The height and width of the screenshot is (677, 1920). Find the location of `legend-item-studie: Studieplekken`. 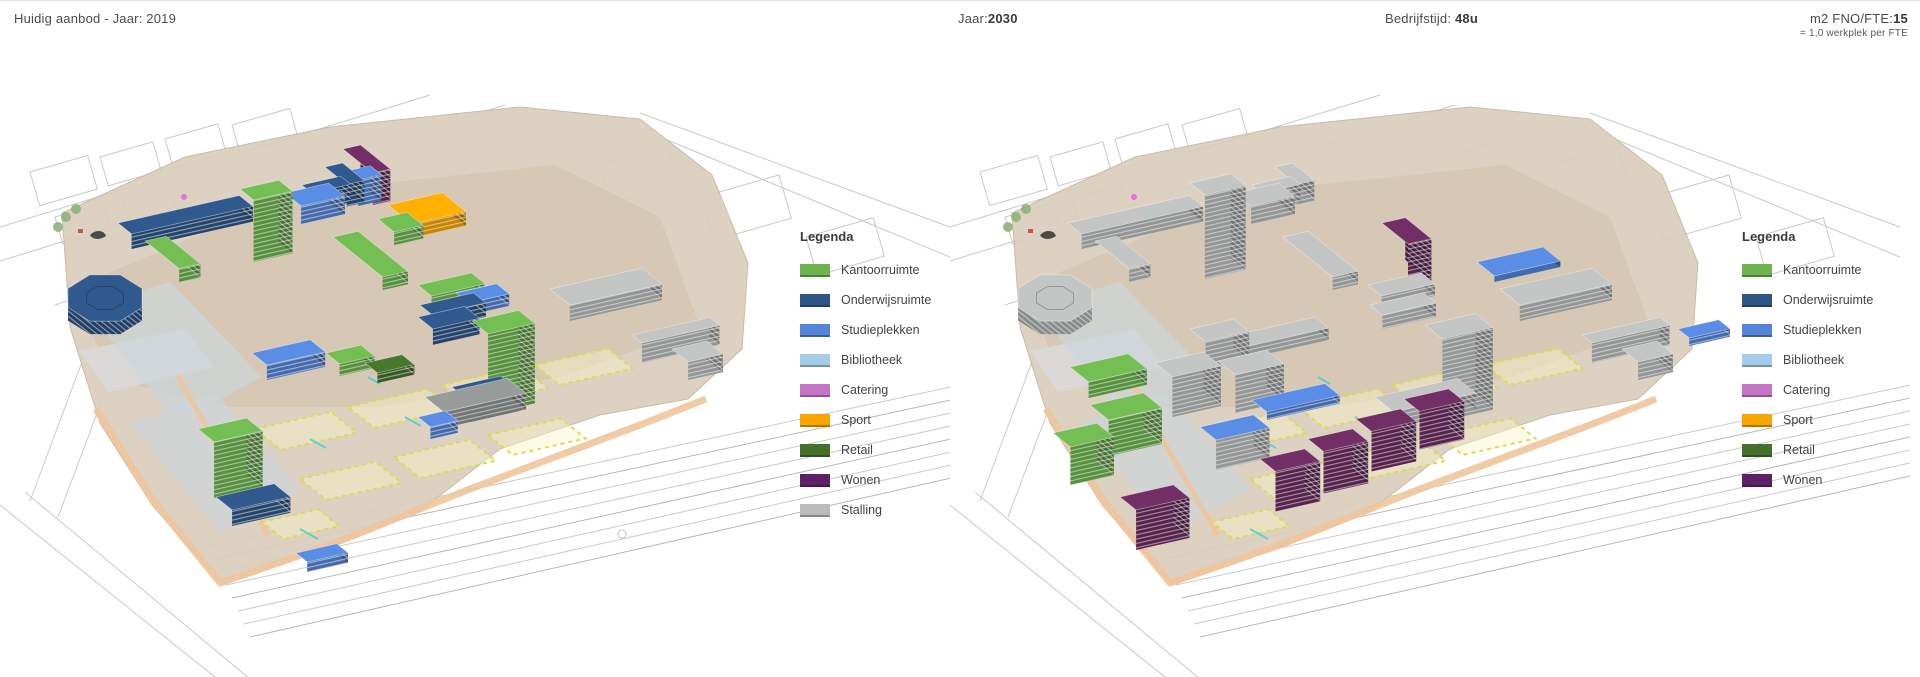

legend-item-studie: Studieplekken is located at coordinates (1831, 330).